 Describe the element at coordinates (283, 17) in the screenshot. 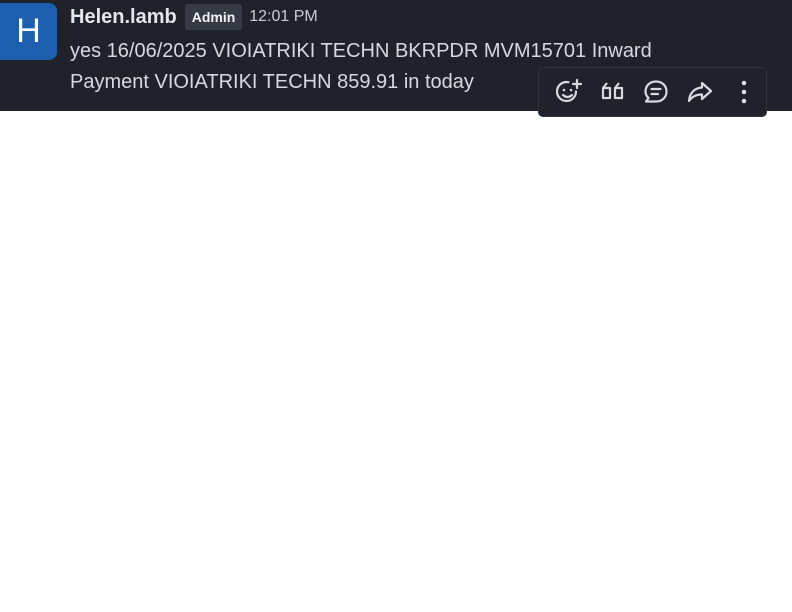

I see `message-timestamp: 12:01 PM` at that location.